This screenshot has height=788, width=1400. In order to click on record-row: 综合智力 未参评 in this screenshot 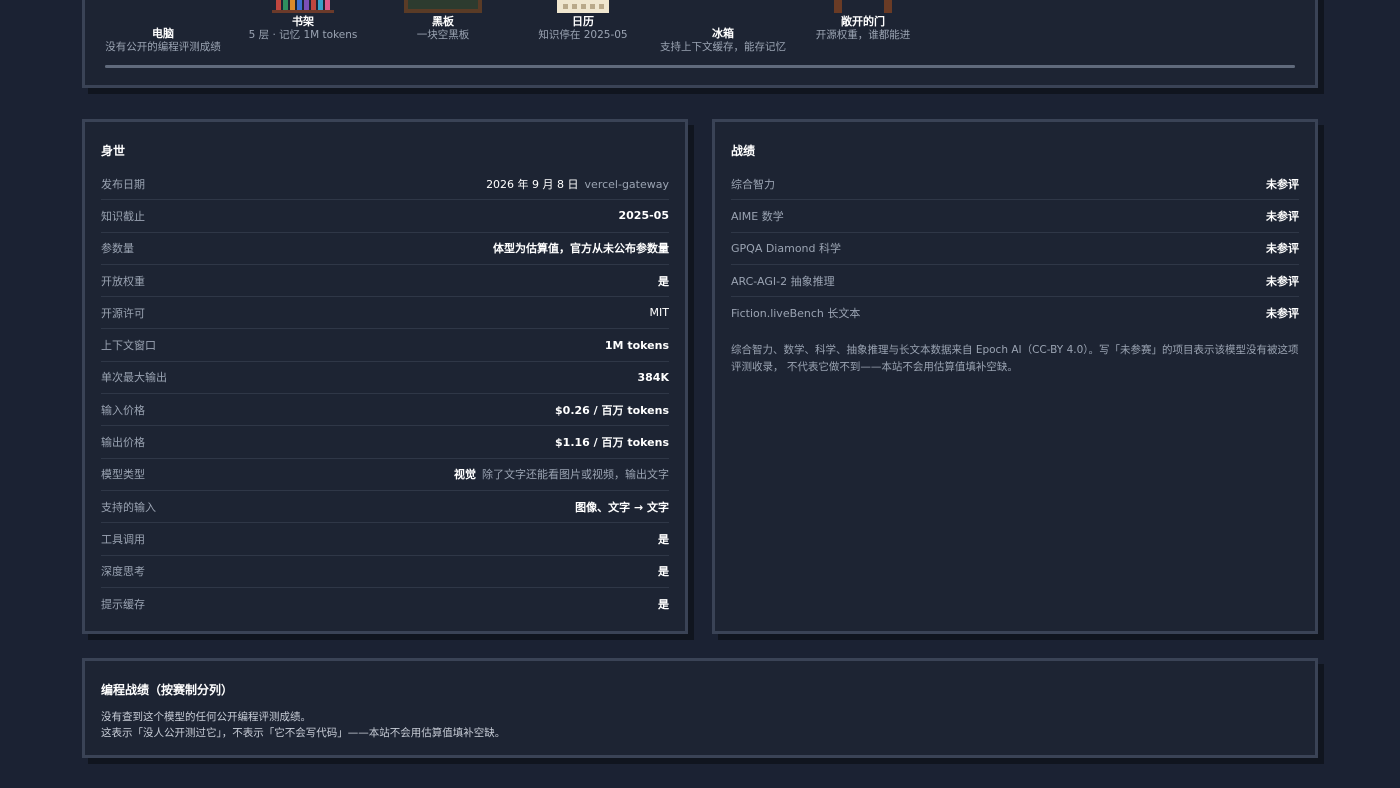, I will do `click(1015, 184)`.